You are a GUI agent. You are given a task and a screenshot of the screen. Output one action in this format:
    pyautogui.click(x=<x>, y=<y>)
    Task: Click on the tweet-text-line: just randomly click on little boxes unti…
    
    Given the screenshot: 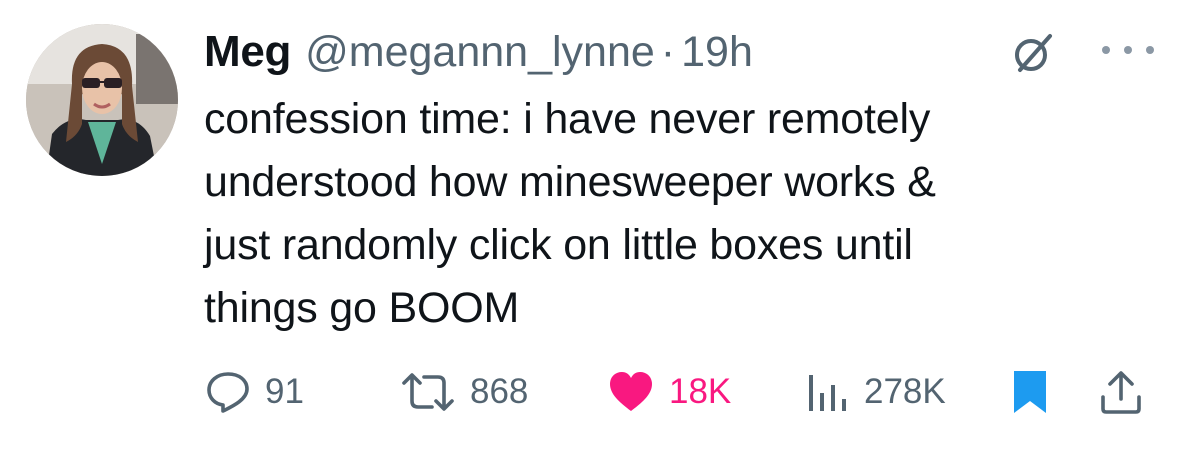 What is the action you would take?
    pyautogui.click(x=558, y=245)
    